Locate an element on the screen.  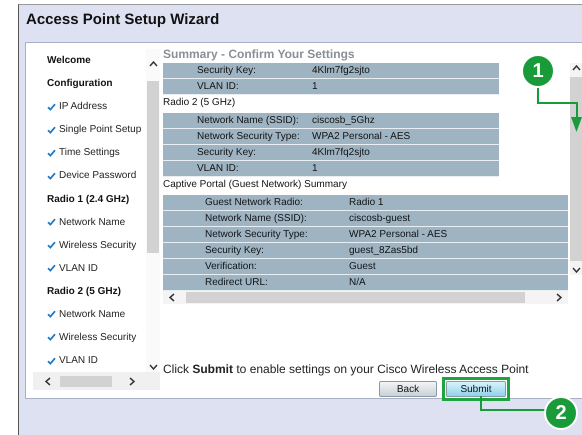
setting-label: Guest Network Radio: is located at coordinates (254, 203).